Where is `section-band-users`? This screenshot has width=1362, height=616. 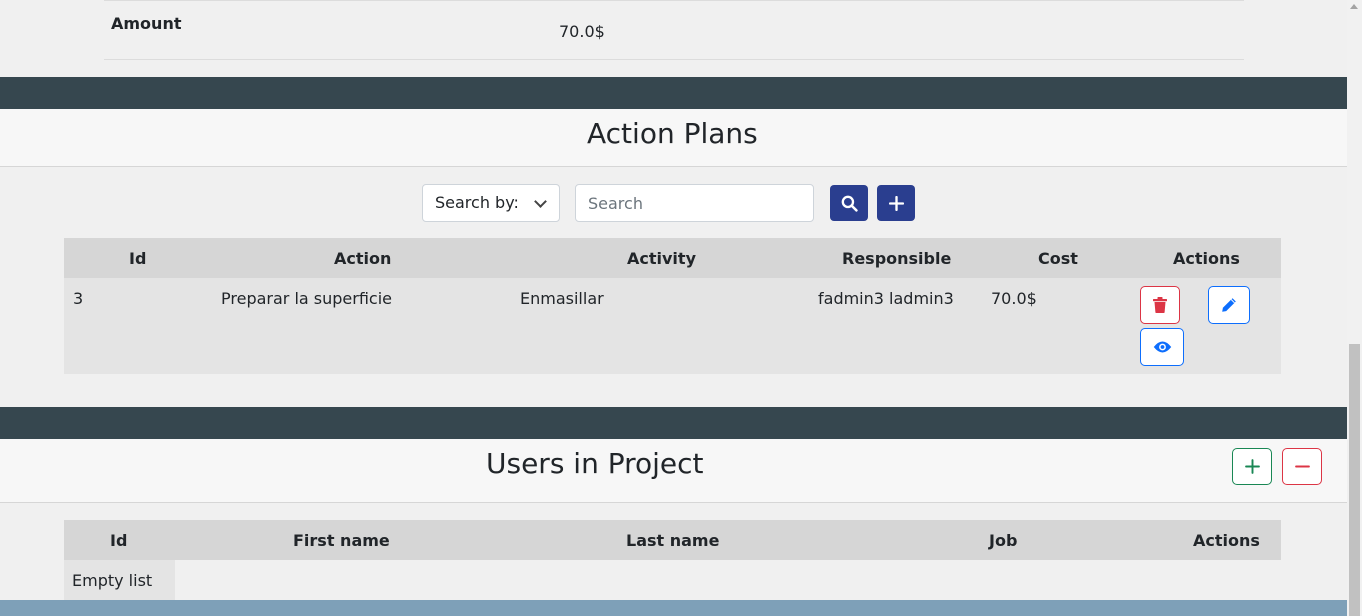
section-band-users is located at coordinates (673, 423).